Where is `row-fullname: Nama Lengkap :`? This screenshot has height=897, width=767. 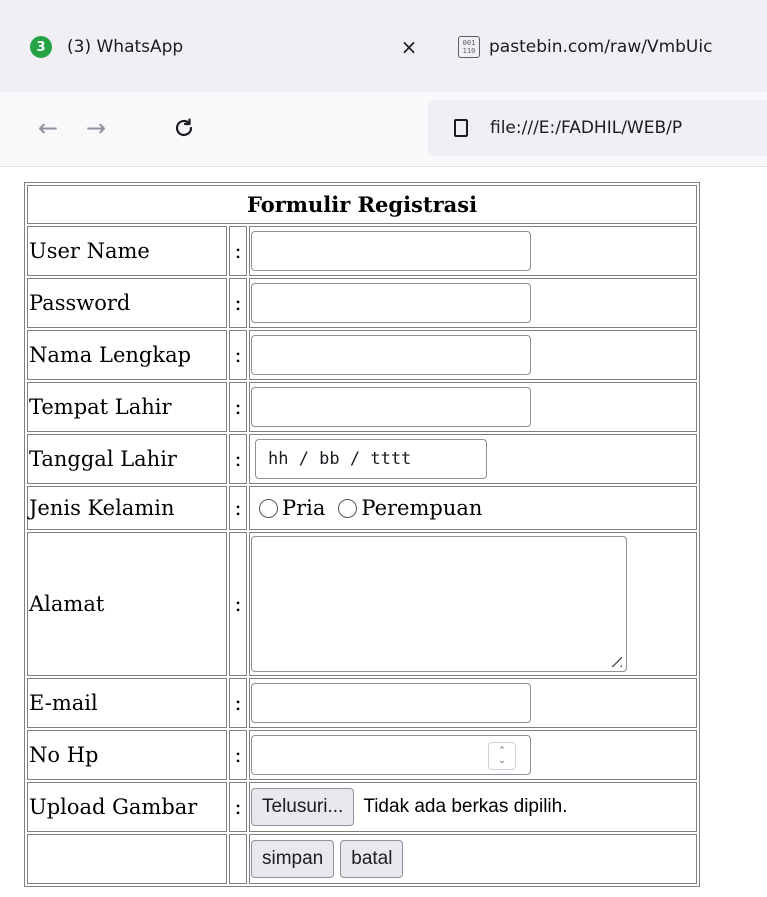
row-fullname: Nama Lengkap : is located at coordinates (362, 355).